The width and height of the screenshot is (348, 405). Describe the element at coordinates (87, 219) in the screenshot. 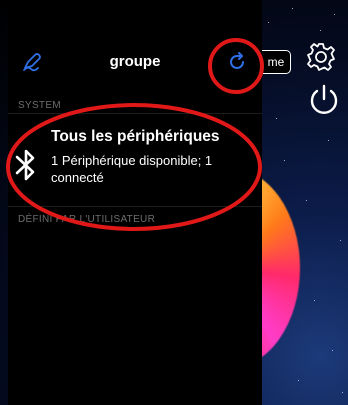

I see `user-section-label: DÉFINI PAR L'UTILISATEUR` at that location.